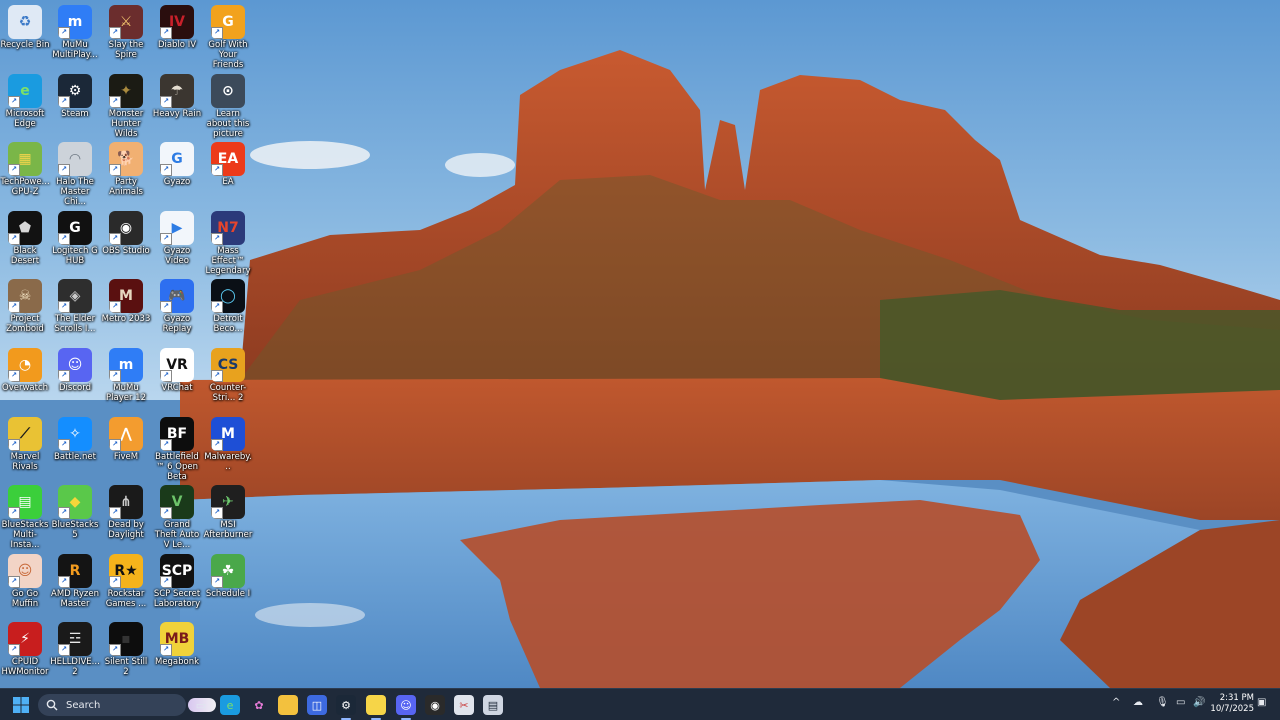  I want to click on desktop-shortcut: e ↗ Microsoft Edge, so click(25, 105).